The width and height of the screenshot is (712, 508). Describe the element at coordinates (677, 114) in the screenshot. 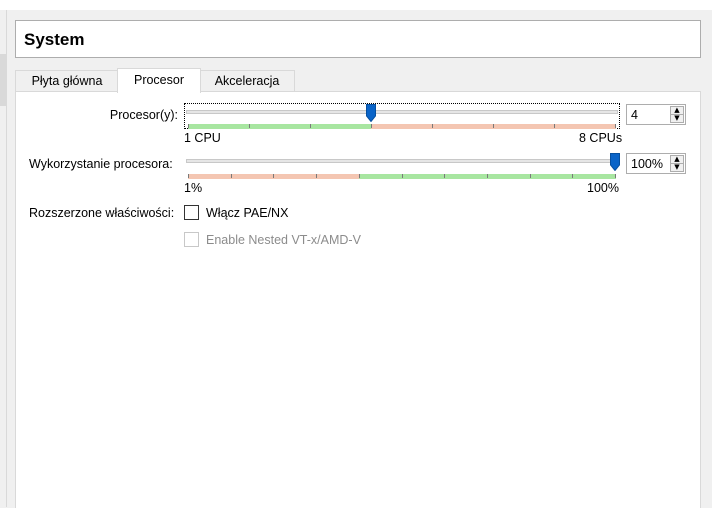

I see `processor-count-stepper: ▲ ▼` at that location.